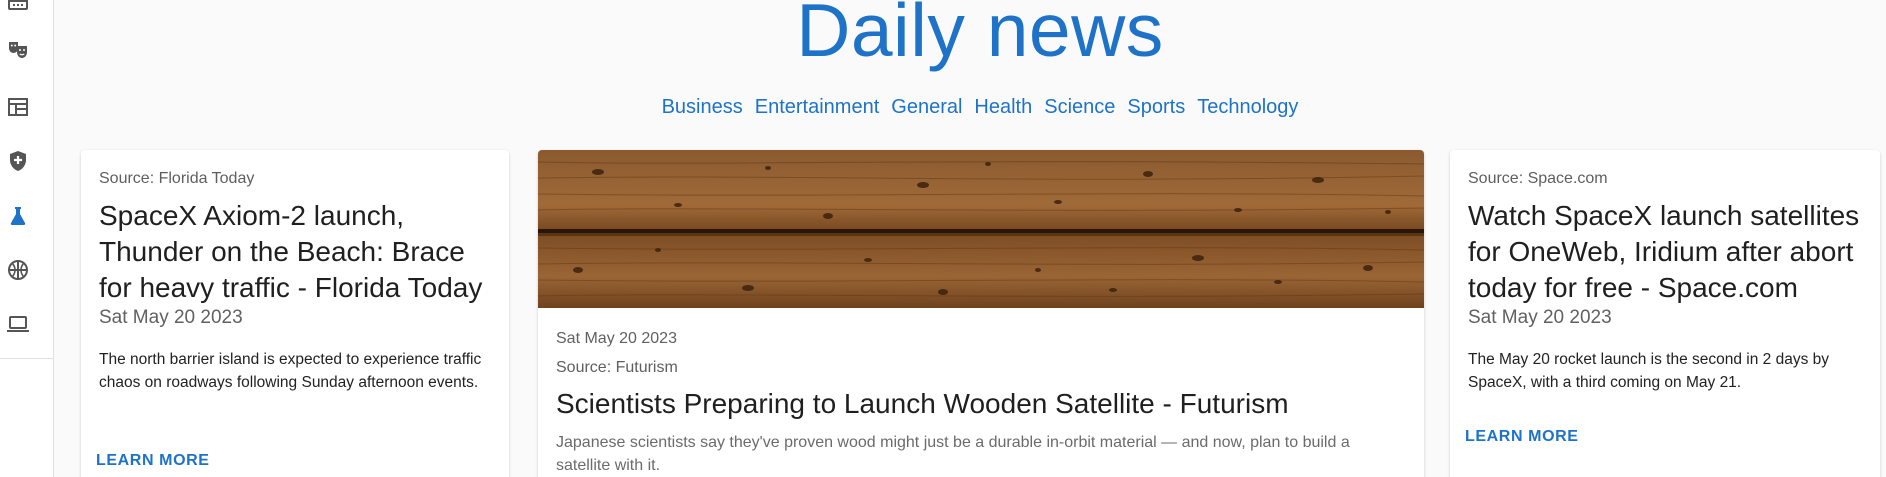  Describe the element at coordinates (18, 216) in the screenshot. I see `flask-icon` at that location.